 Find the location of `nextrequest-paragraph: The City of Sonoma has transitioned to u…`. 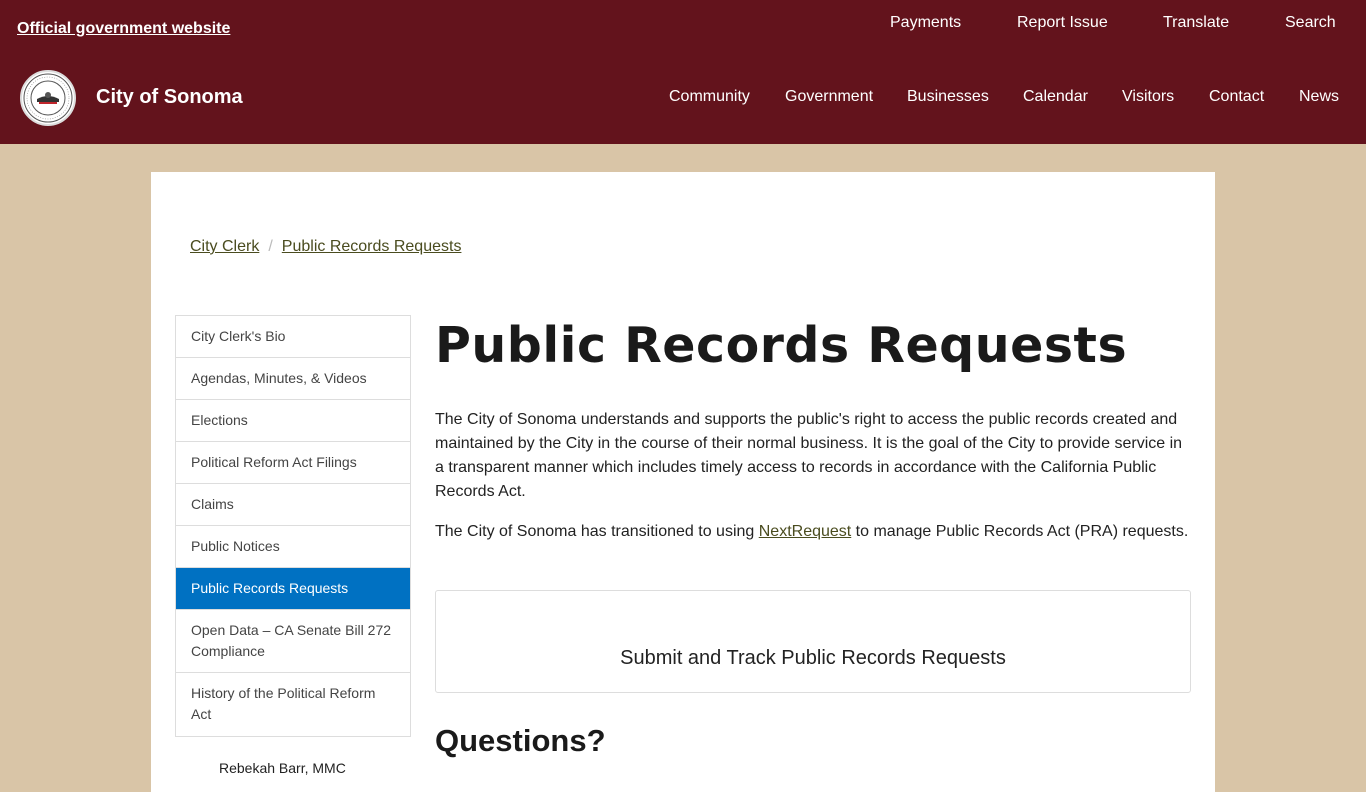

nextrequest-paragraph: The City of Sonoma has transitioned to u… is located at coordinates (815, 532).